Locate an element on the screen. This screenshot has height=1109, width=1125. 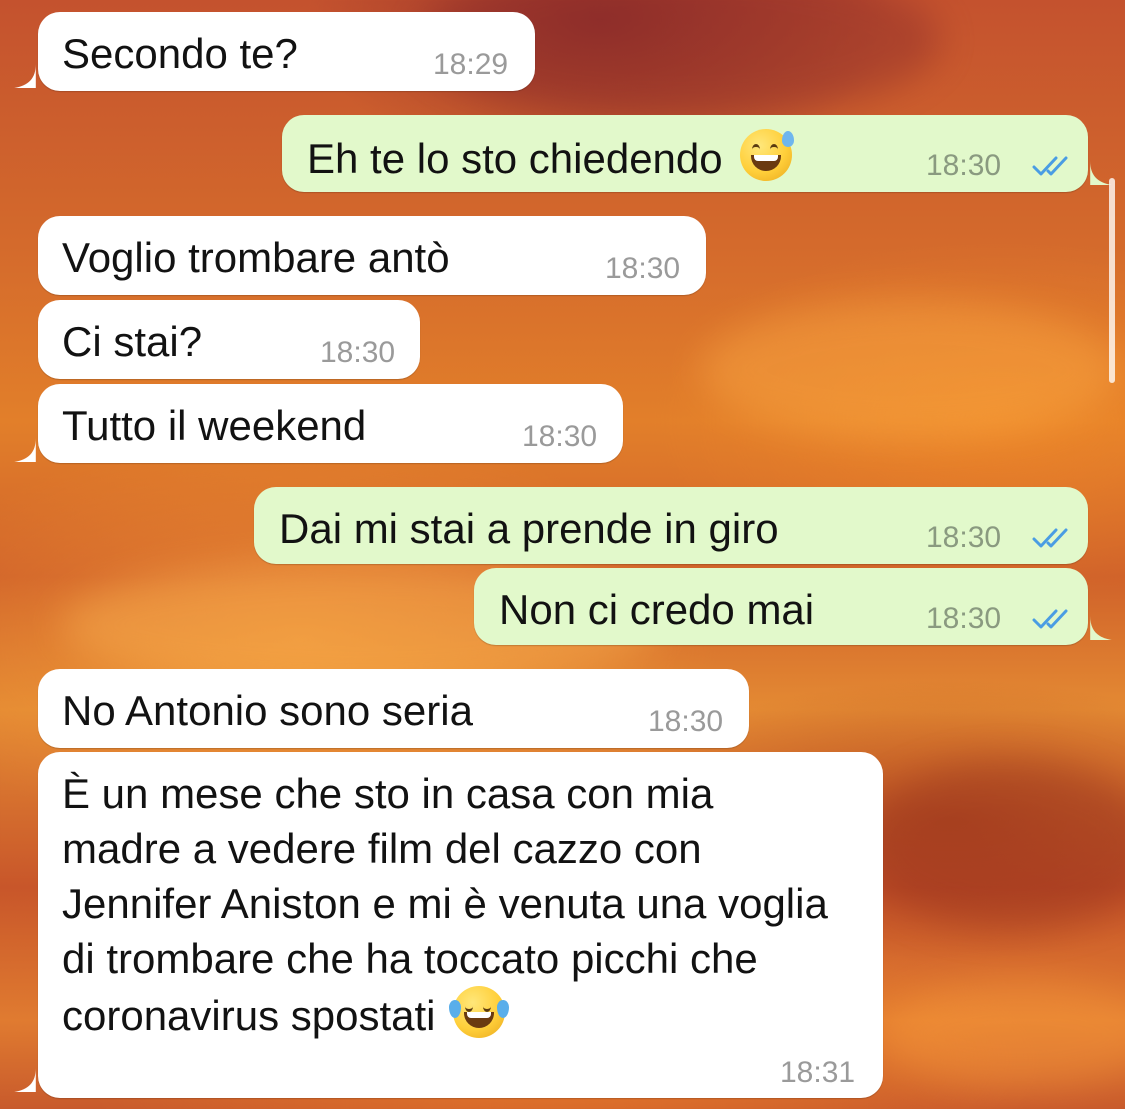
message-text: Eh te lo sto chiedendo is located at coordinates (551, 157).